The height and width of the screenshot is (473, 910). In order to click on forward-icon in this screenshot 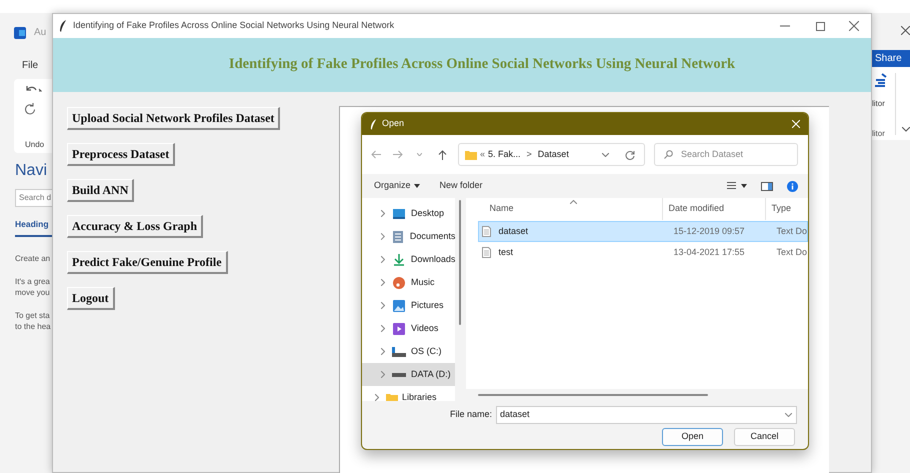, I will do `click(398, 154)`.